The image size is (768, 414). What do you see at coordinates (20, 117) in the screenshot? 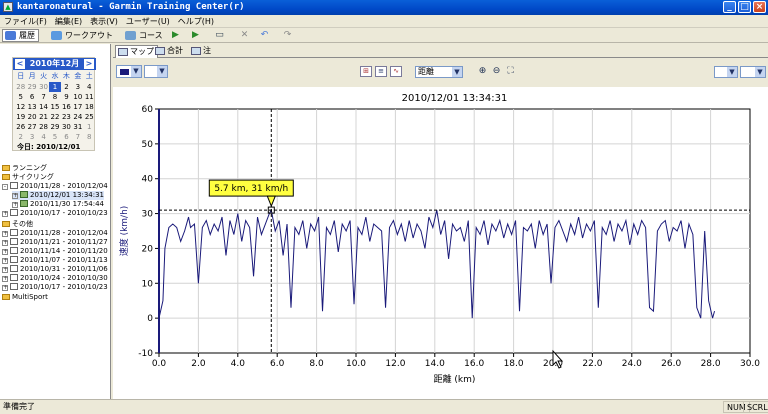
I see `calendar-day: 19` at bounding box center [20, 117].